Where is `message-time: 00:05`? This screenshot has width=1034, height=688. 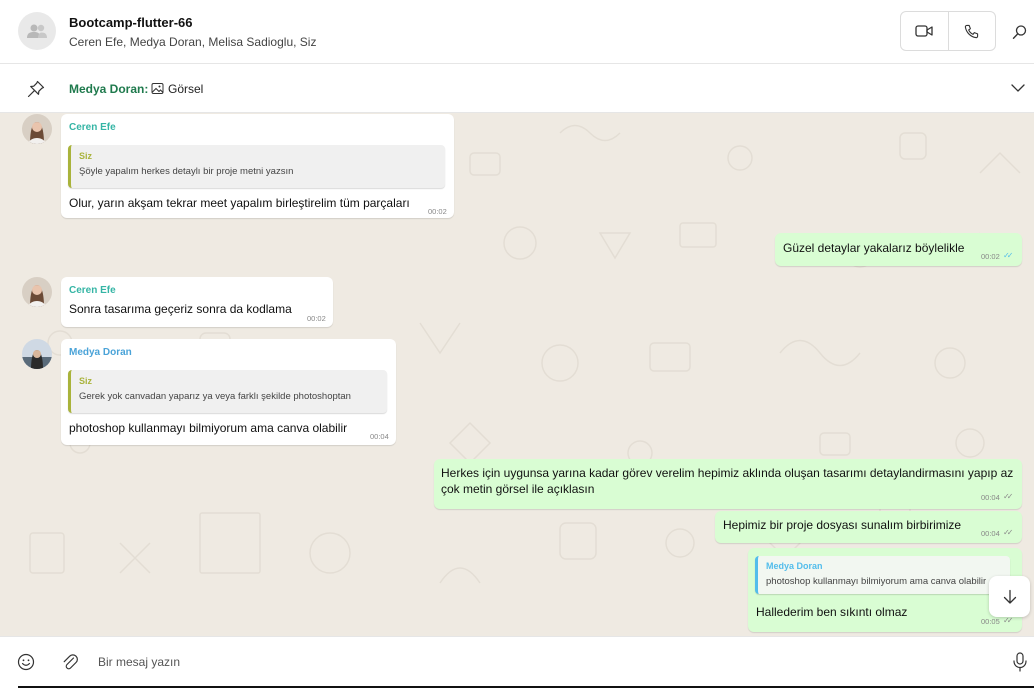
message-time: 00:05 is located at coordinates (990, 621).